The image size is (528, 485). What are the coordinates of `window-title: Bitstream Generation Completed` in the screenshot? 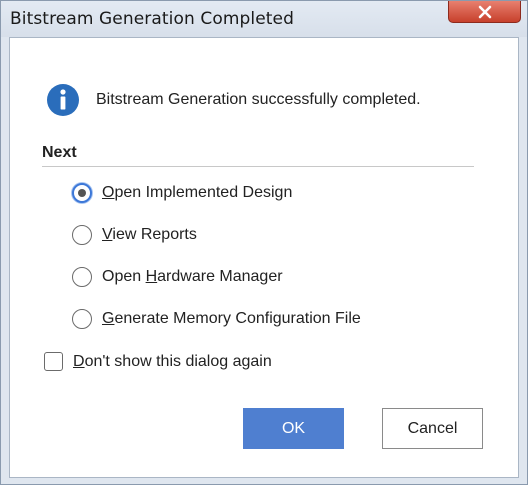 It's located at (152, 19).